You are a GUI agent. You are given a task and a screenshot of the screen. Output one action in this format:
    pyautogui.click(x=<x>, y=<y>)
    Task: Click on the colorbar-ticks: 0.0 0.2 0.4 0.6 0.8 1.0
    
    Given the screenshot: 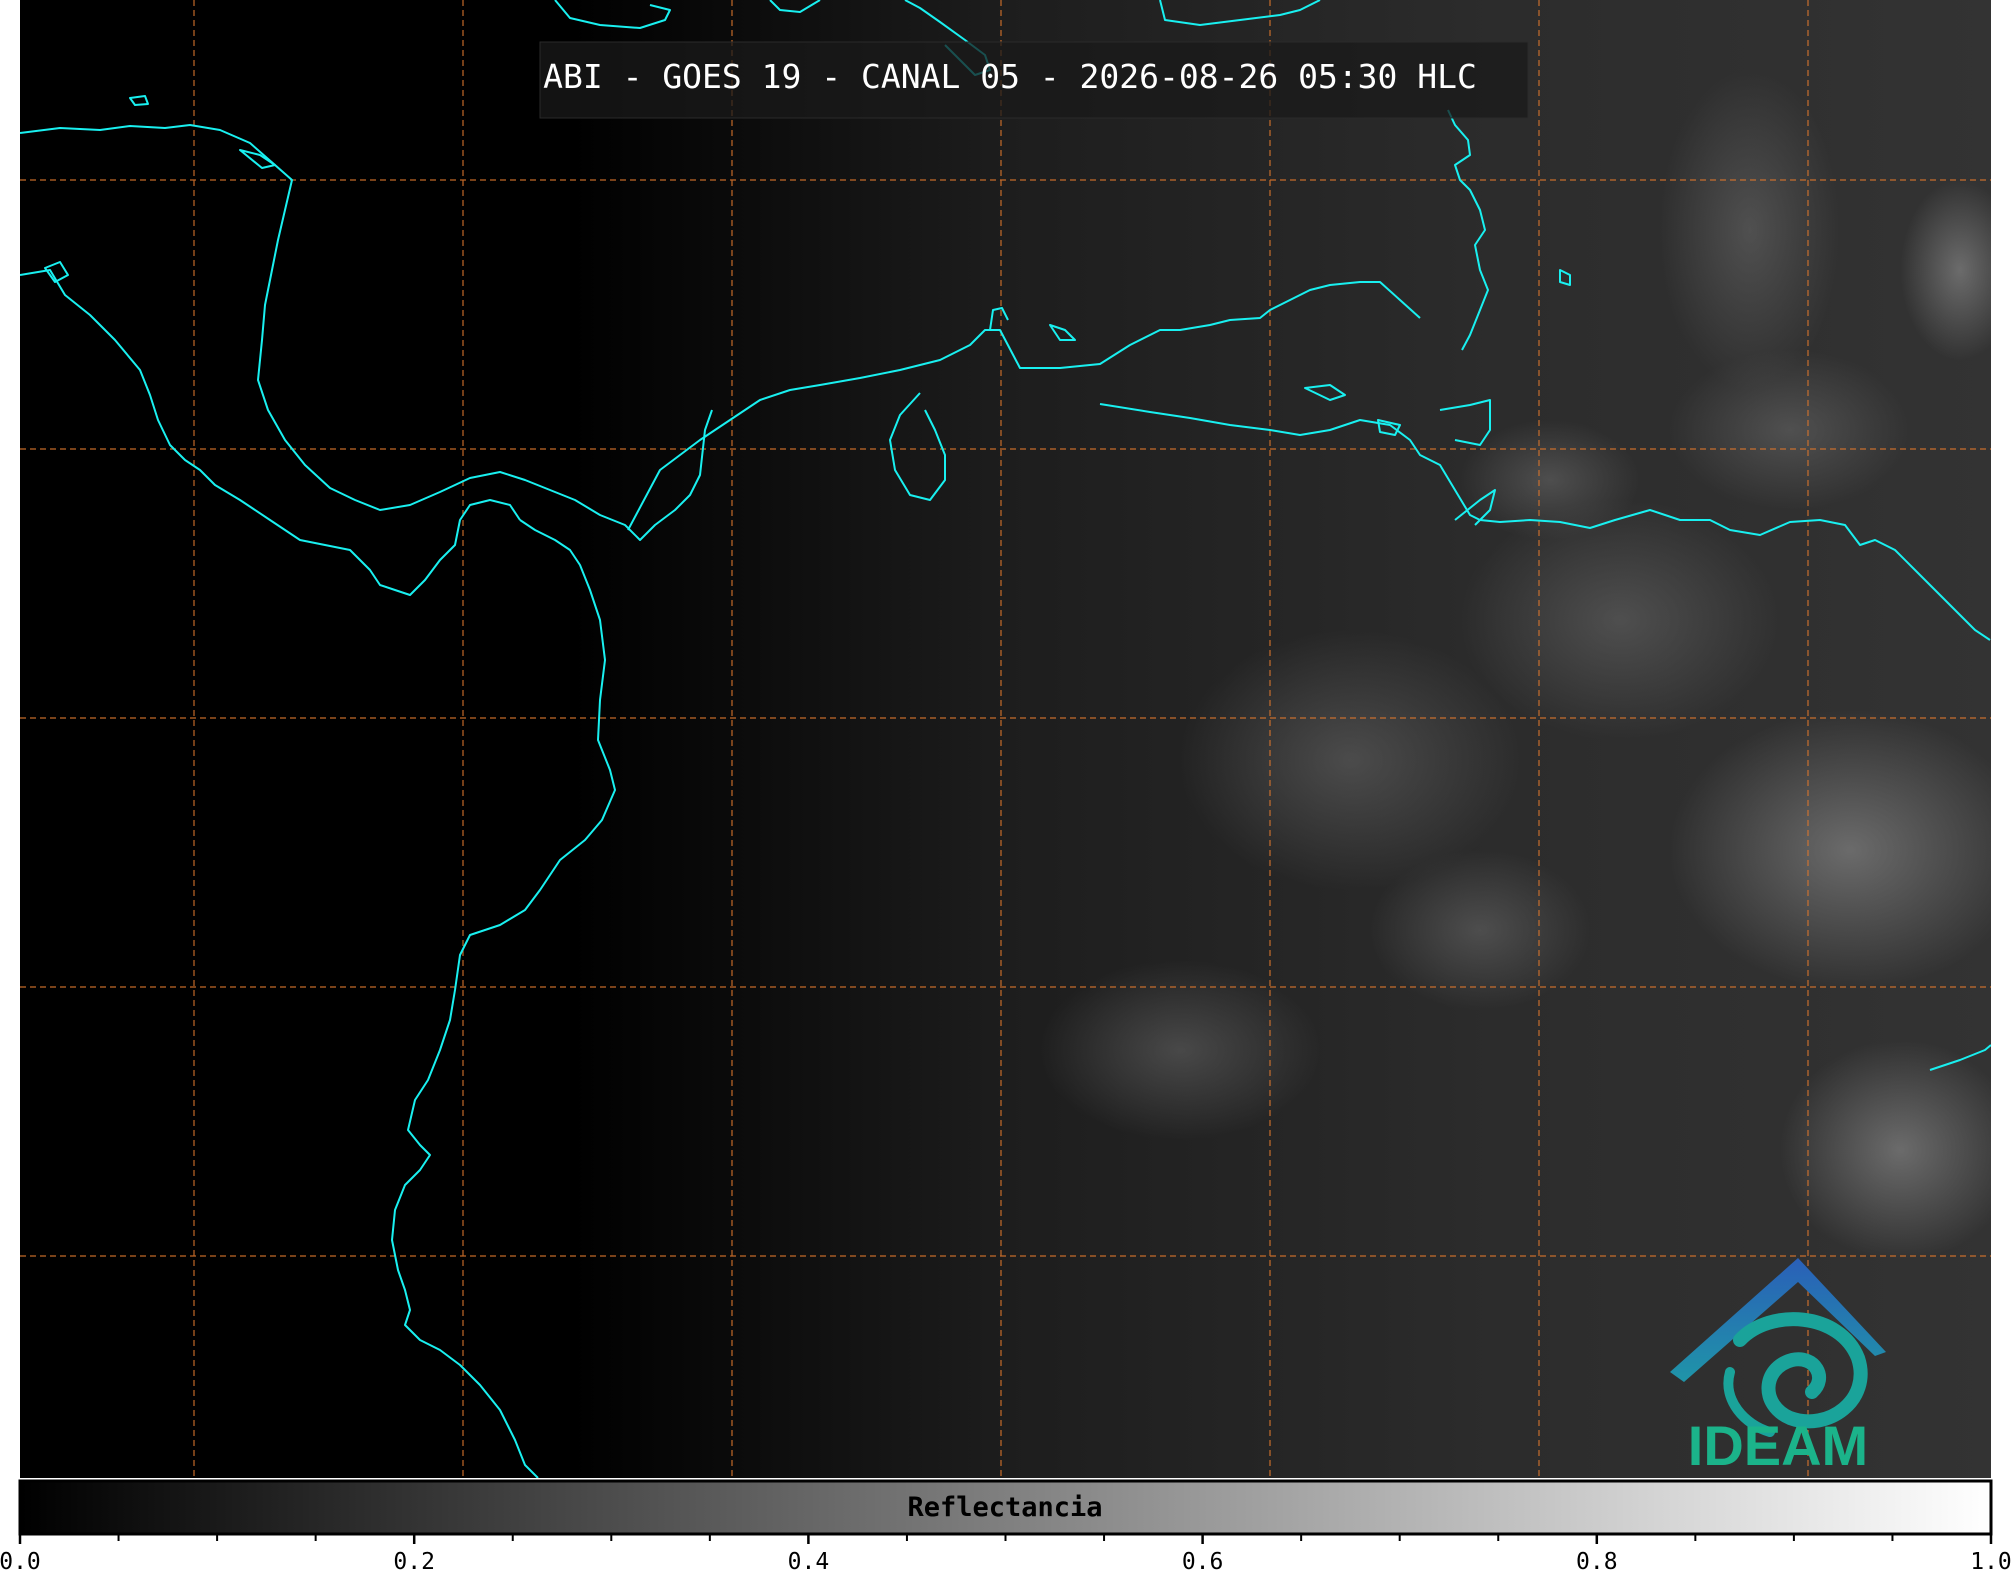 What is the action you would take?
    pyautogui.click(x=1005, y=1554)
    